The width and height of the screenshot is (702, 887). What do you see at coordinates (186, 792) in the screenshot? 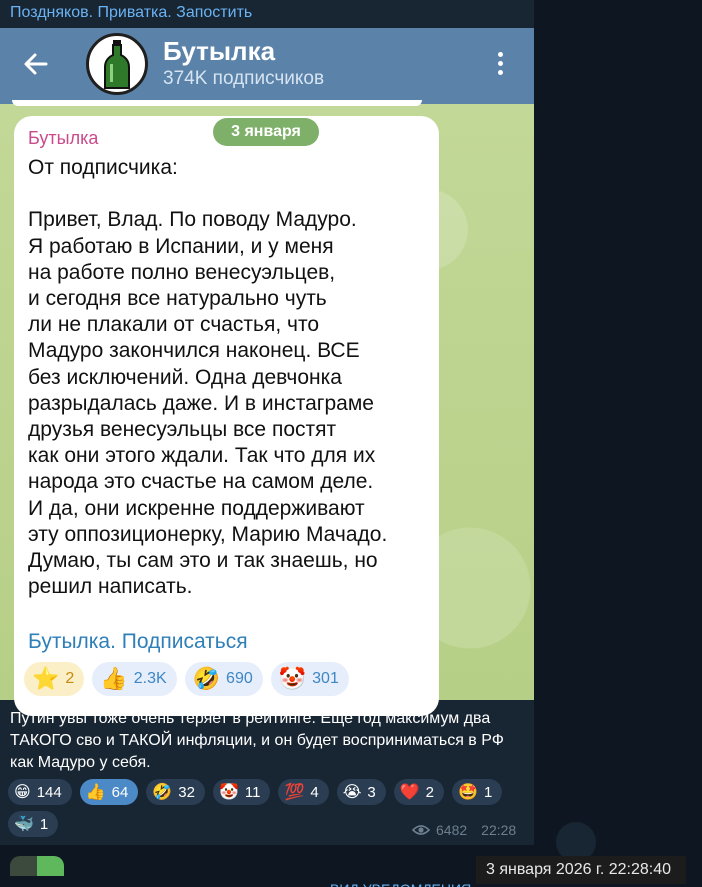
I see `reaction-count: 32` at bounding box center [186, 792].